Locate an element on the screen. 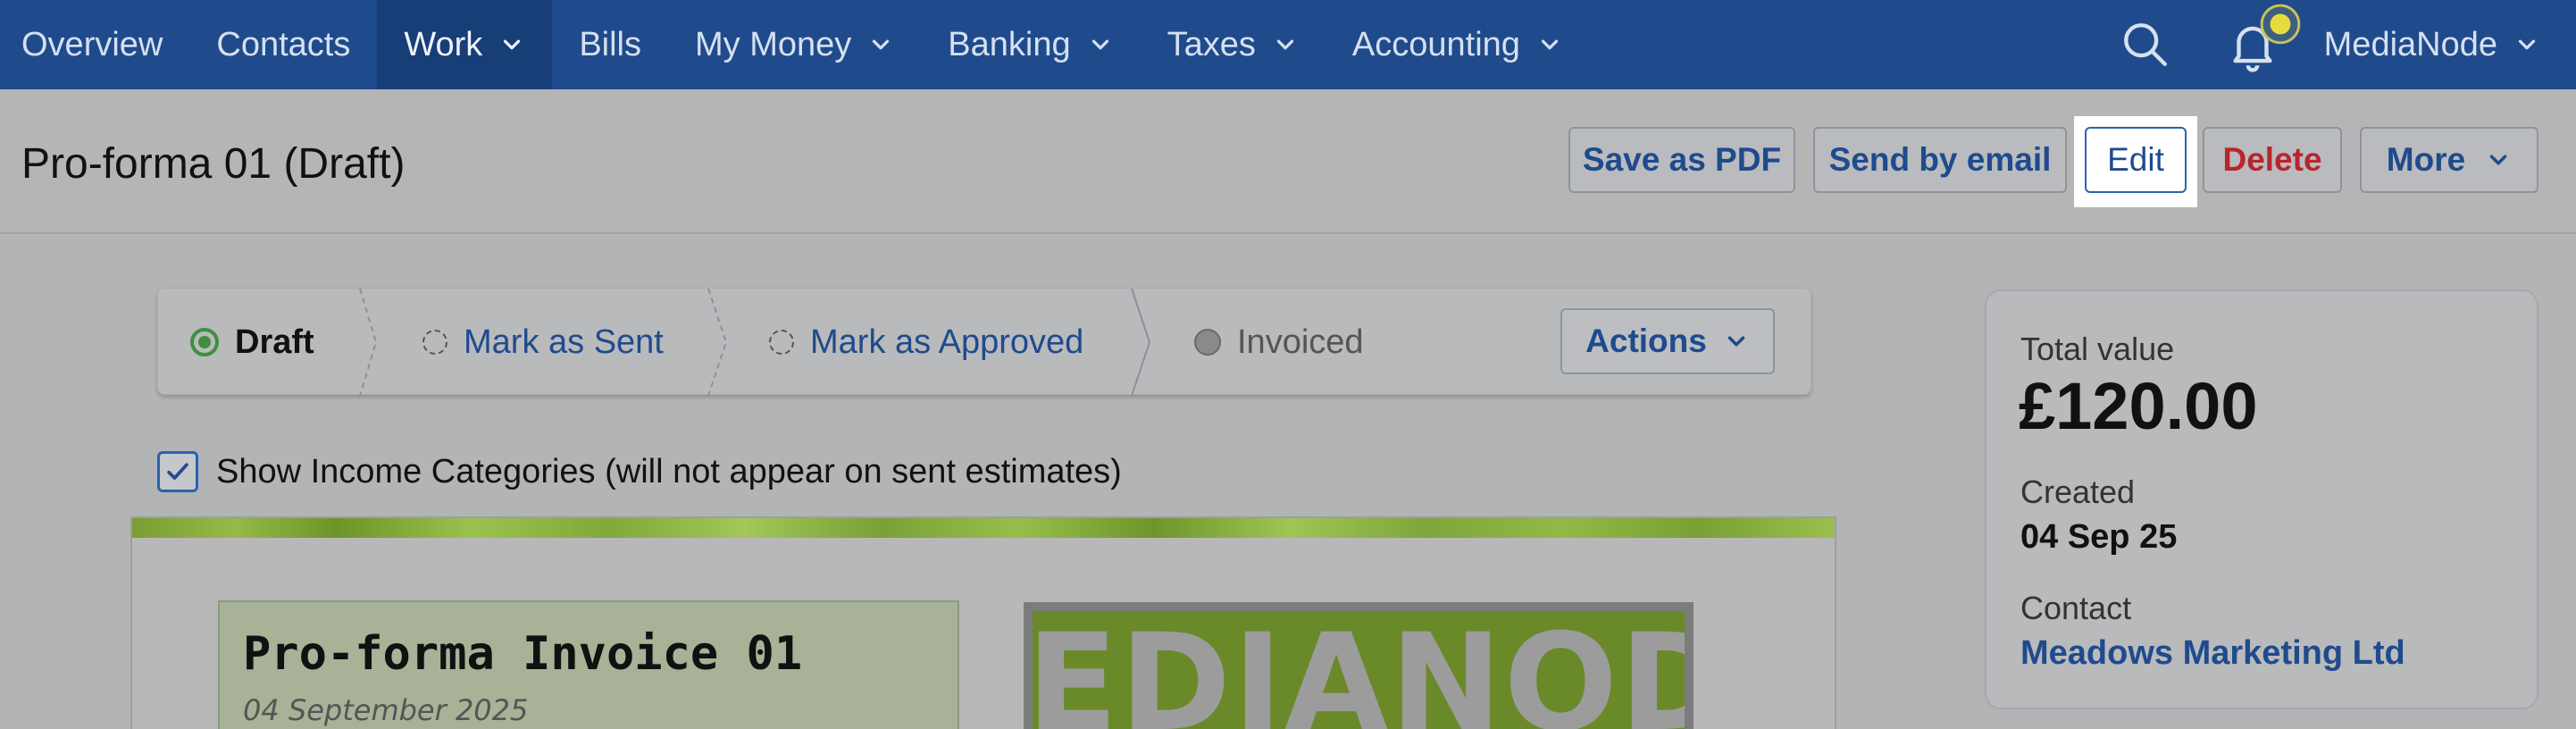 The width and height of the screenshot is (2576, 729). nav-item-label: Work is located at coordinates (444, 44).